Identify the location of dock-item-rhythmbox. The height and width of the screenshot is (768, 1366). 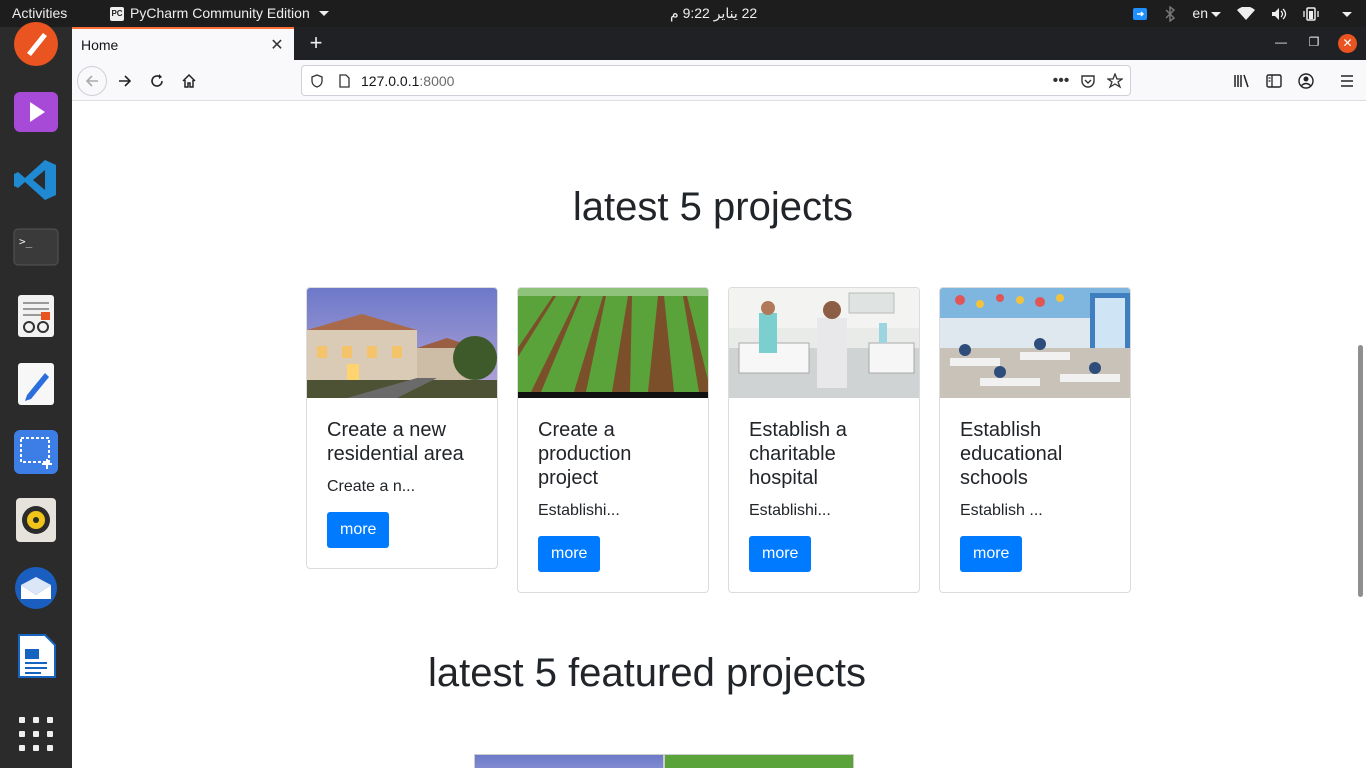
(36, 520).